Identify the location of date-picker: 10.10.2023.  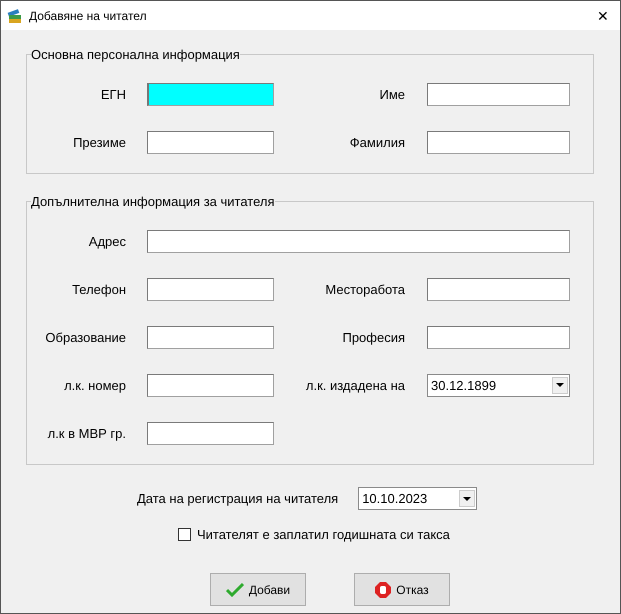
(418, 498).